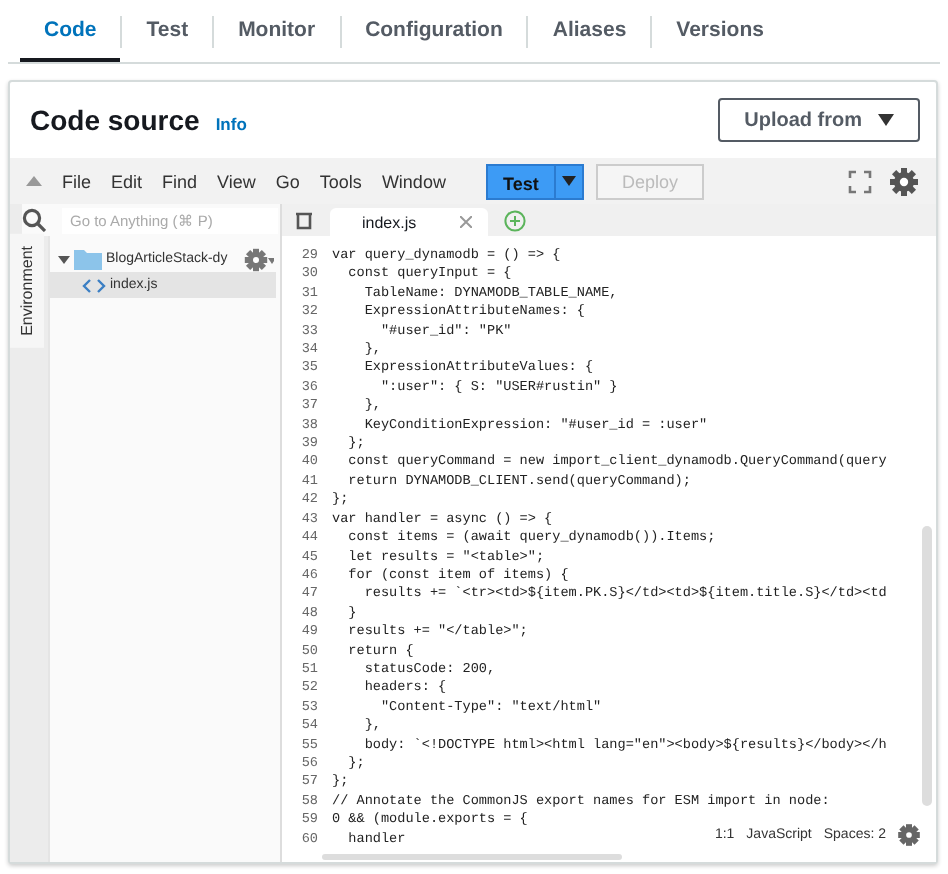 The image size is (948, 874). What do you see at coordinates (287, 181) in the screenshot?
I see `menu-item: Go` at bounding box center [287, 181].